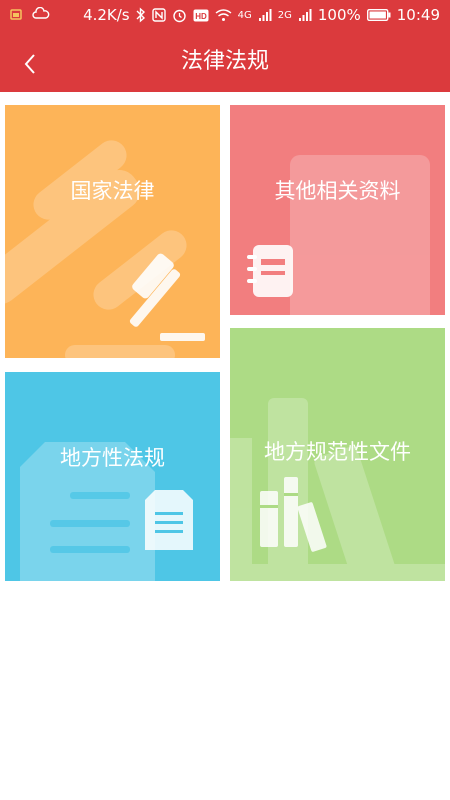  Describe the element at coordinates (339, 15) in the screenshot. I see `battery-percent: 100%` at that location.